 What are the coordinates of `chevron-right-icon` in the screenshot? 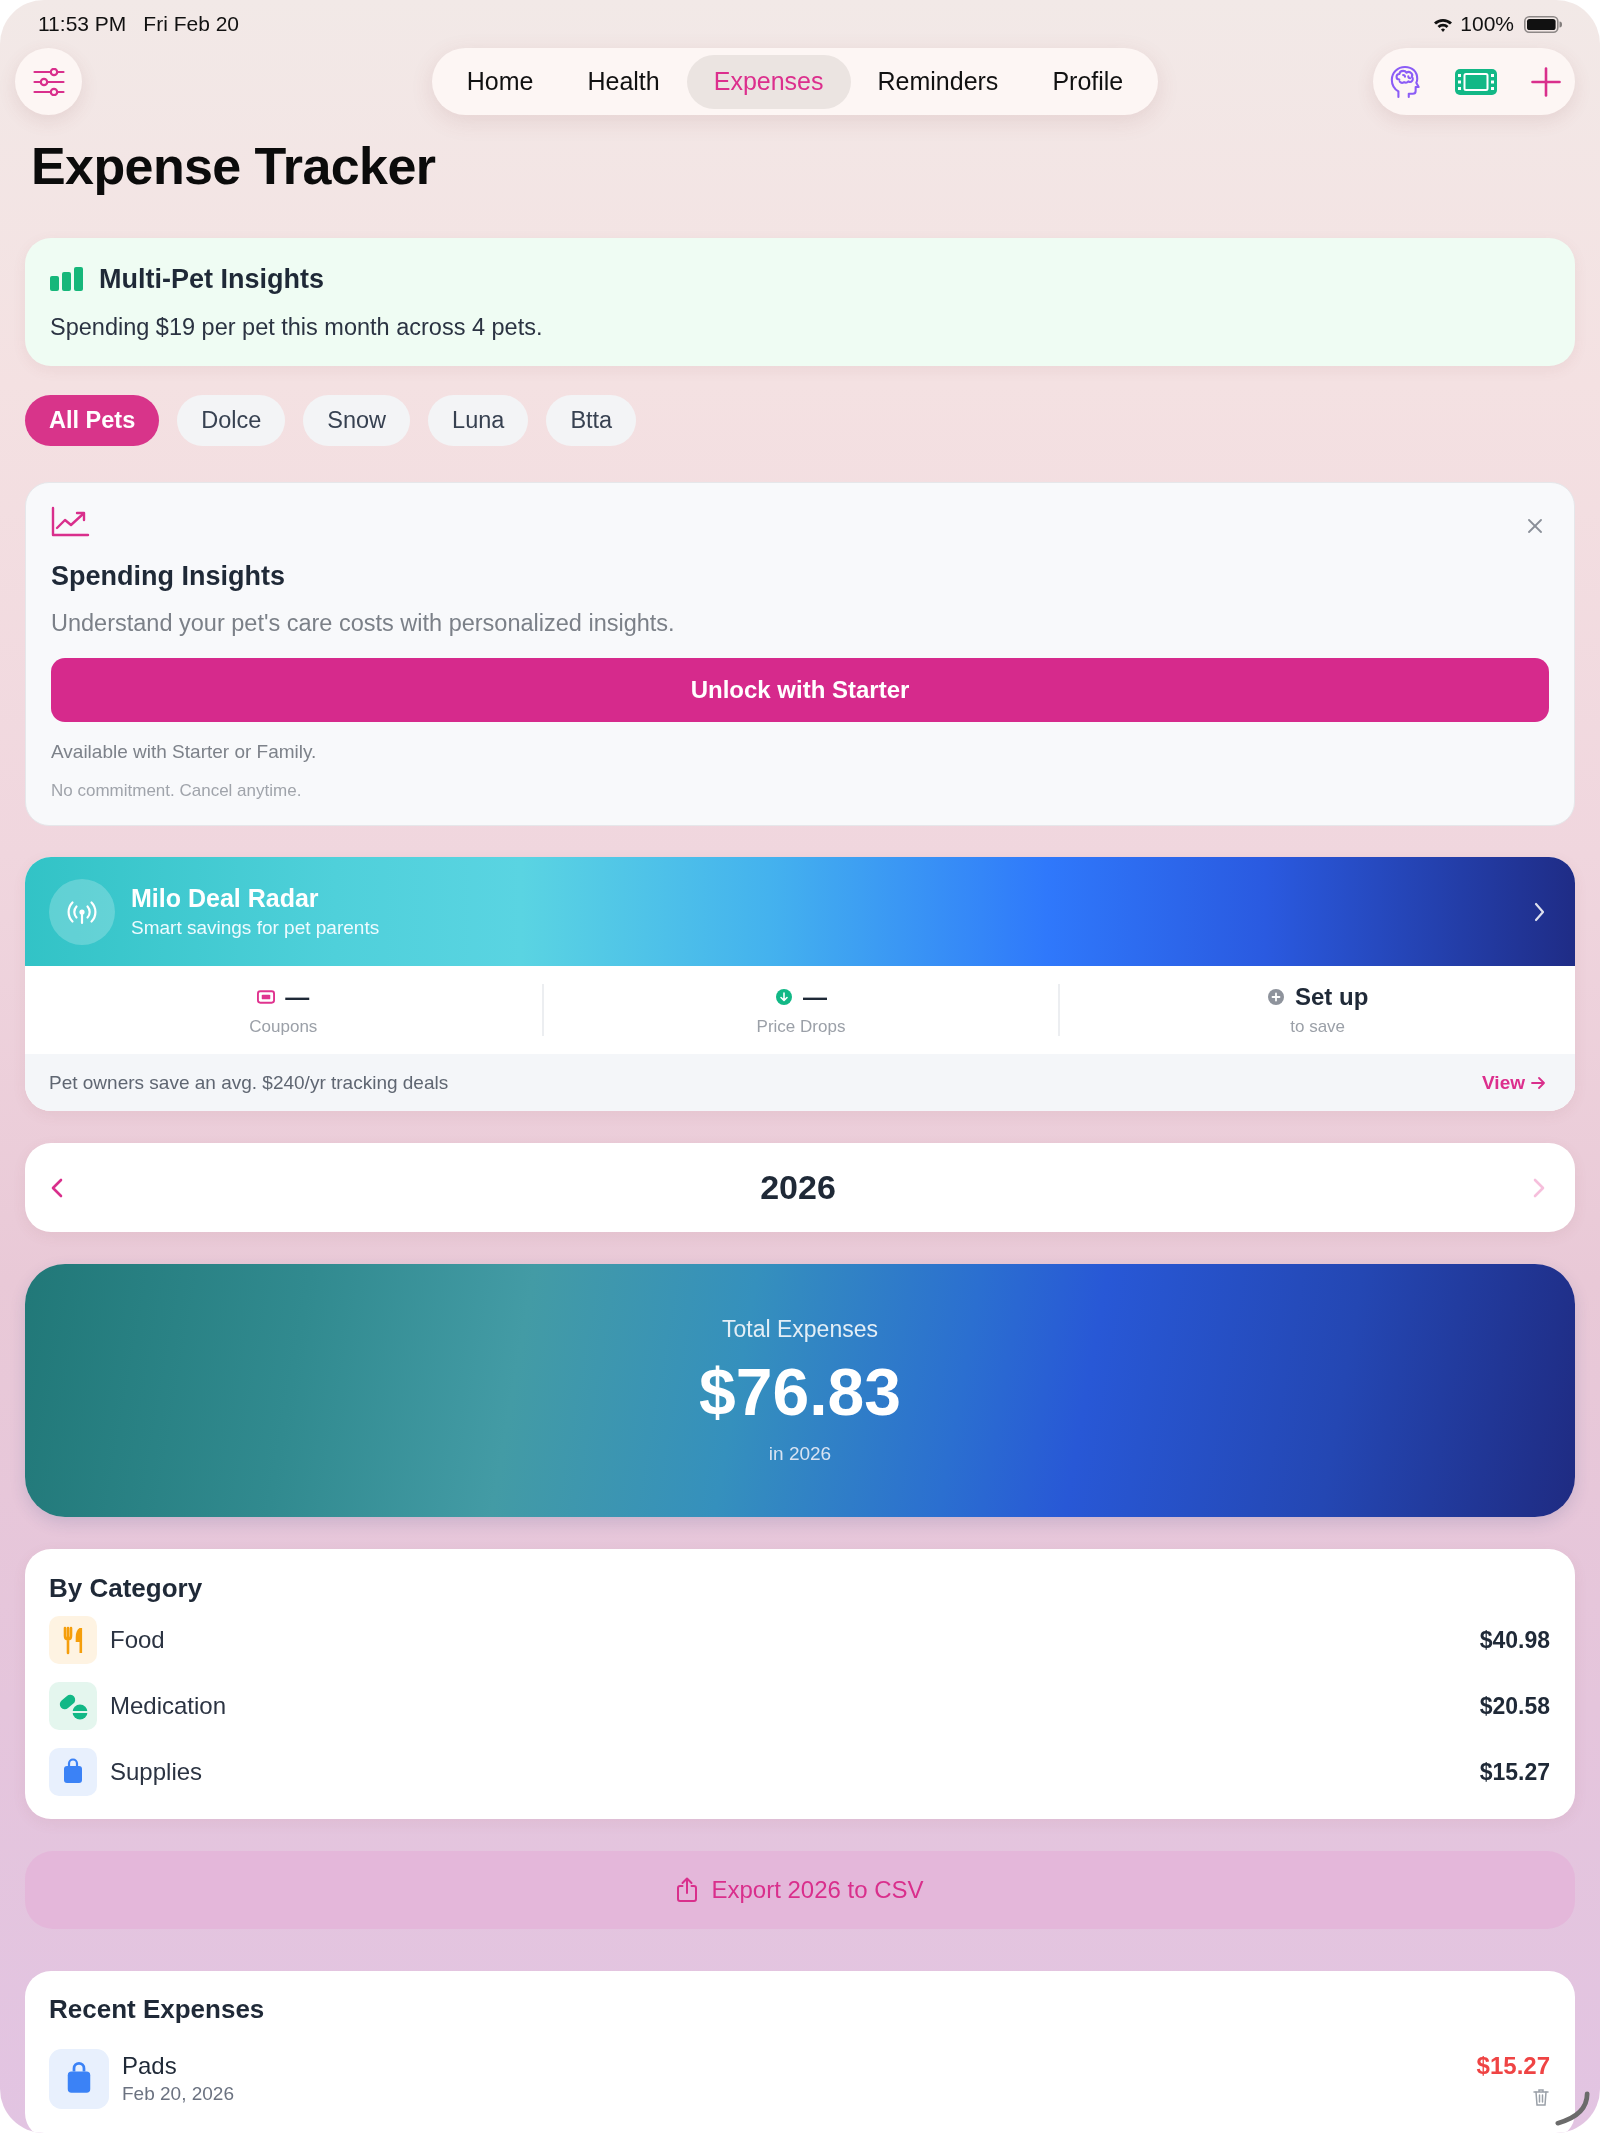 It's located at (1539, 911).